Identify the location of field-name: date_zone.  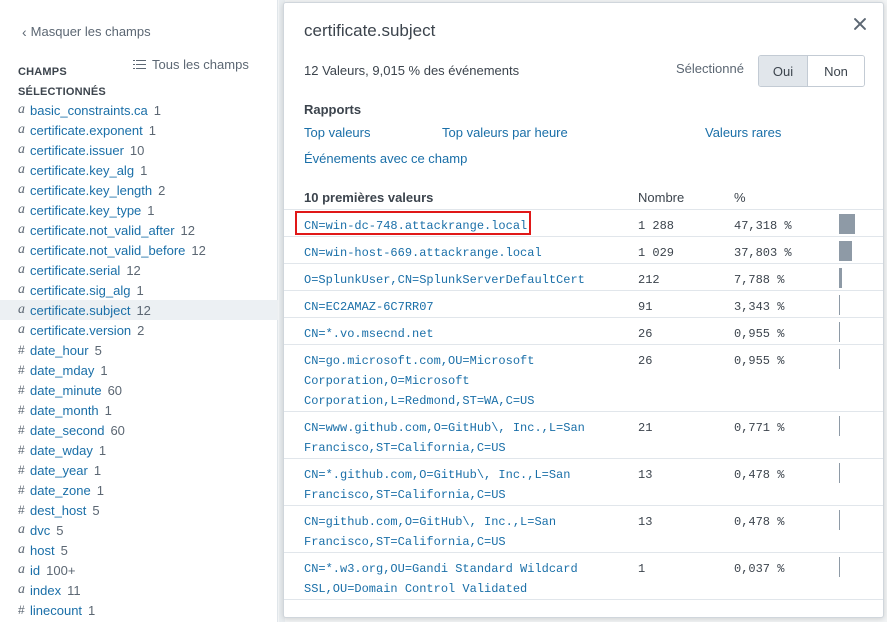
(60, 490).